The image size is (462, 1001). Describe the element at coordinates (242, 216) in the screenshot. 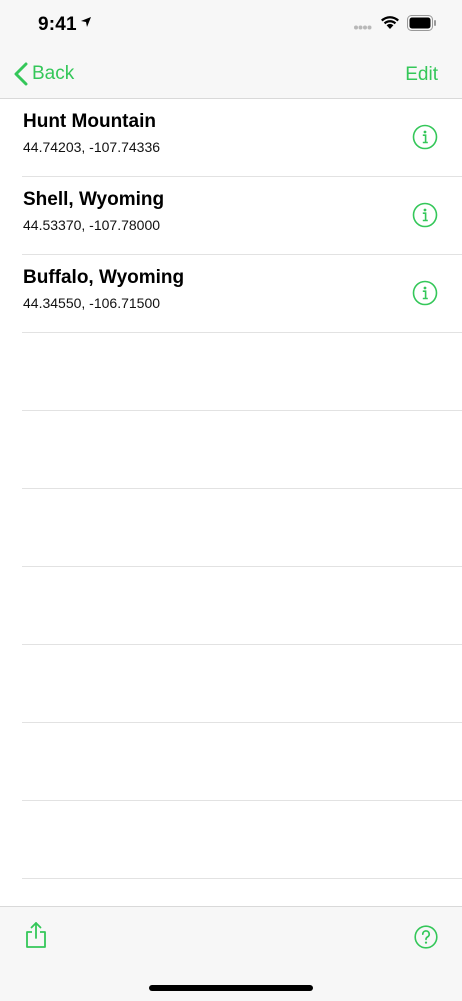

I see `list-item: Shell, Wyoming 44.53370, -107.78000` at that location.